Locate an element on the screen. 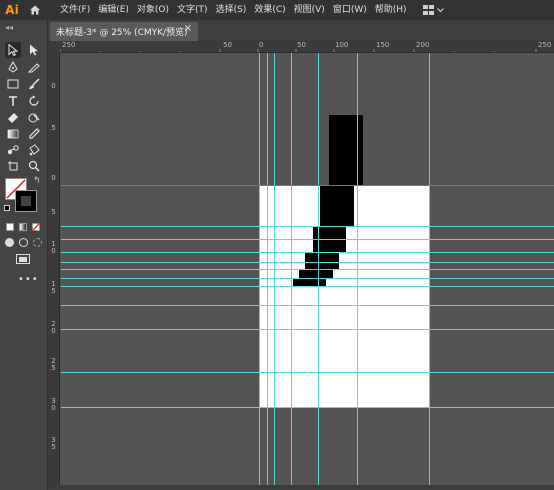  selection-icon is located at coordinates (13, 50).